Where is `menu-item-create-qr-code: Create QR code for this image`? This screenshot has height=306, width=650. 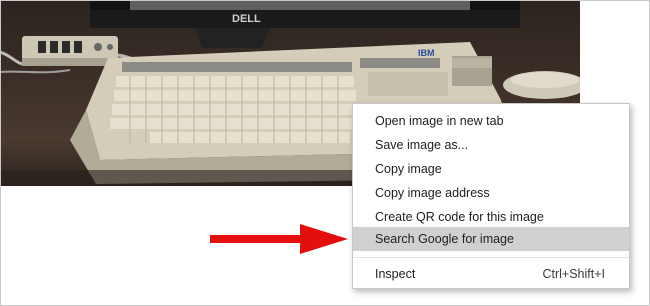 menu-item-create-qr-code: Create QR code for this image is located at coordinates (491, 217).